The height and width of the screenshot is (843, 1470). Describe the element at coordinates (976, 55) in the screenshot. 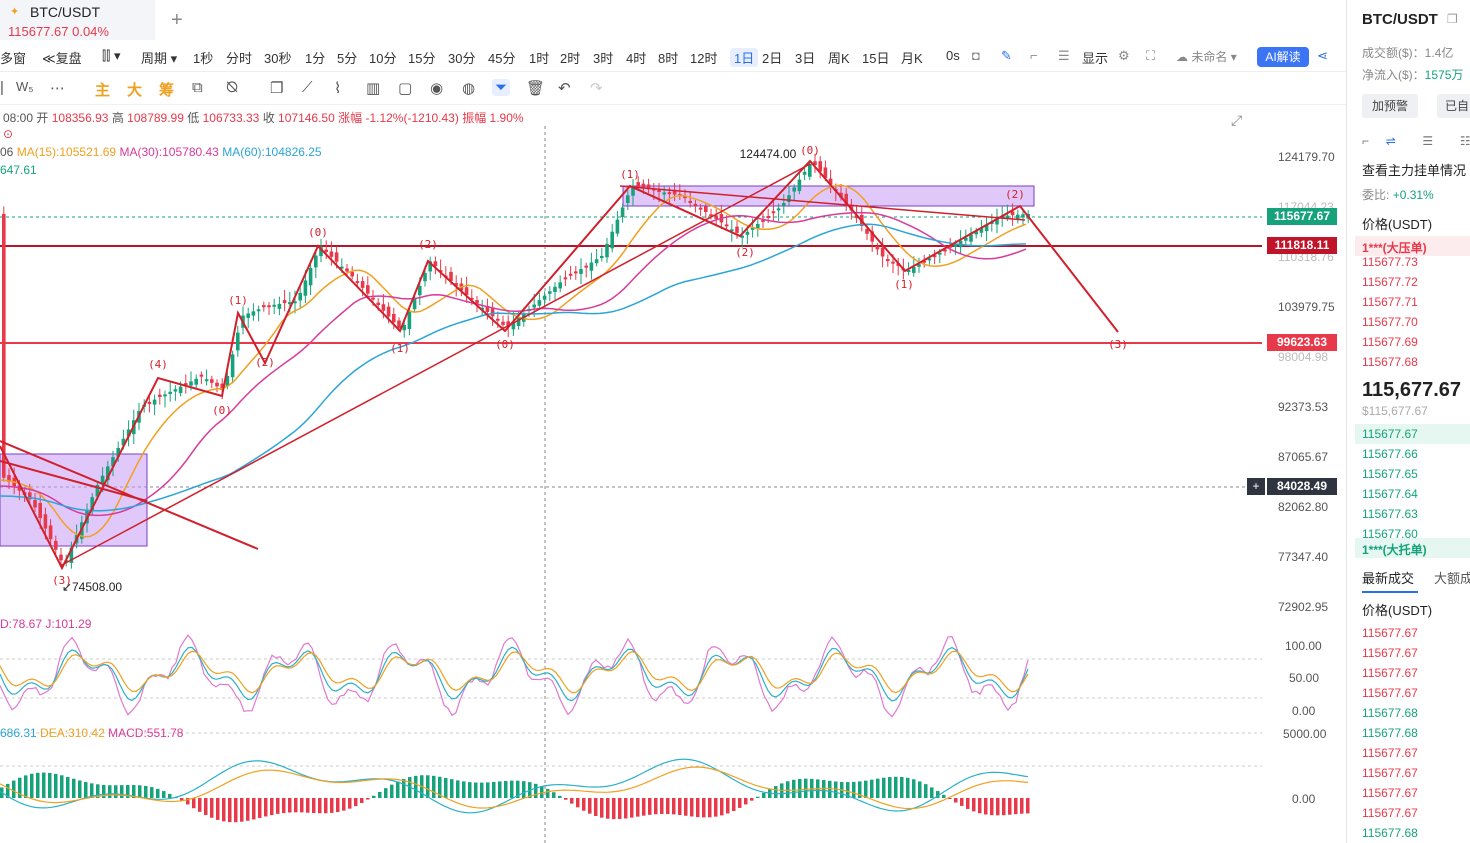

I see `camera-icon: ◘` at that location.